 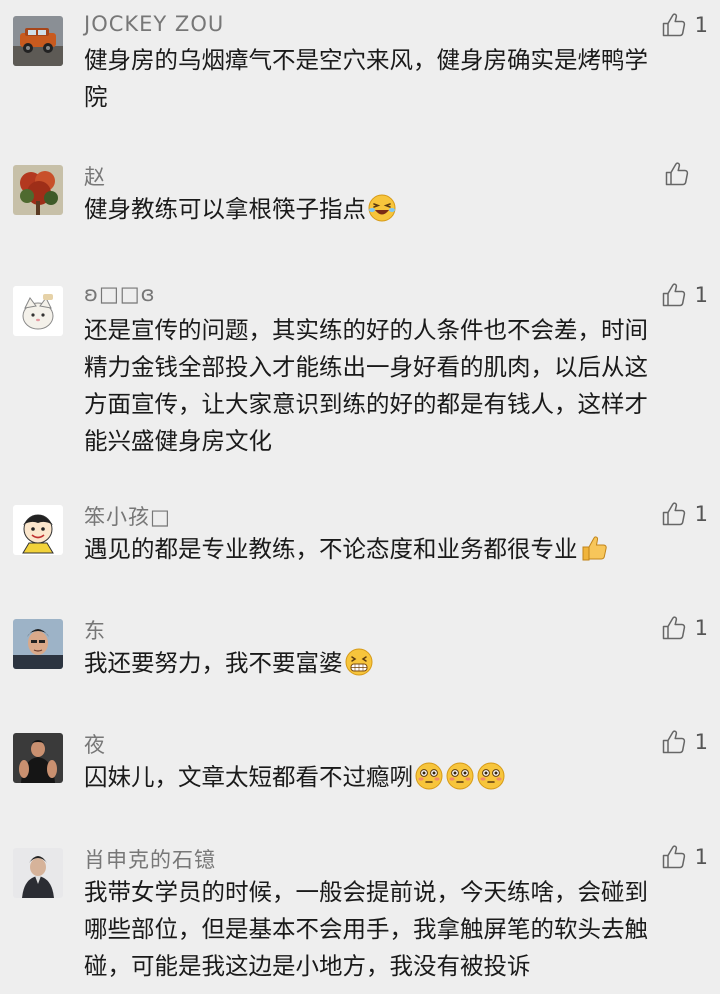 I want to click on comment-text: 健身教练可以拿根筷子指点, so click(x=398, y=209).